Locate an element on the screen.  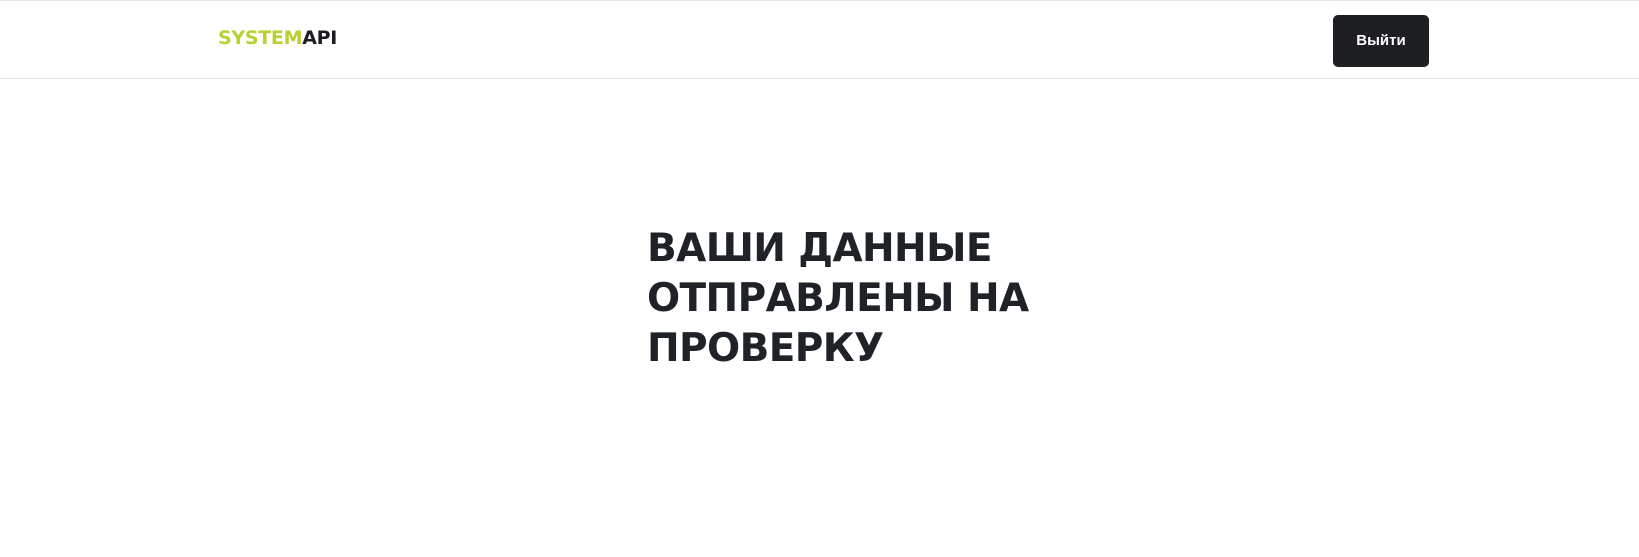
logout-button: Выйти is located at coordinates (1381, 41).